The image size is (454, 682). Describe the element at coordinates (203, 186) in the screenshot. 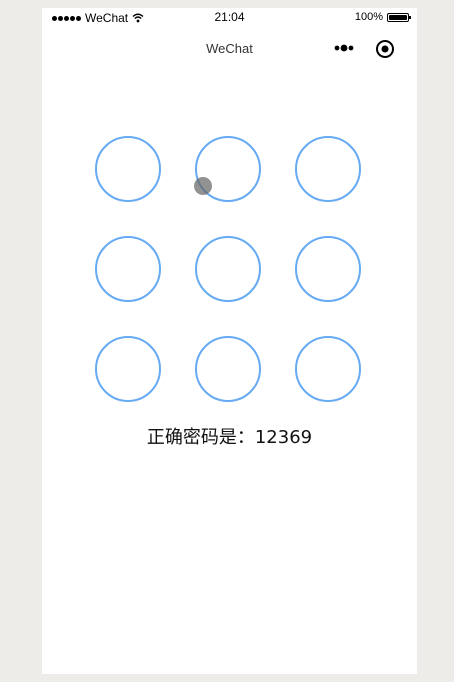

I see `touch-indicator` at that location.